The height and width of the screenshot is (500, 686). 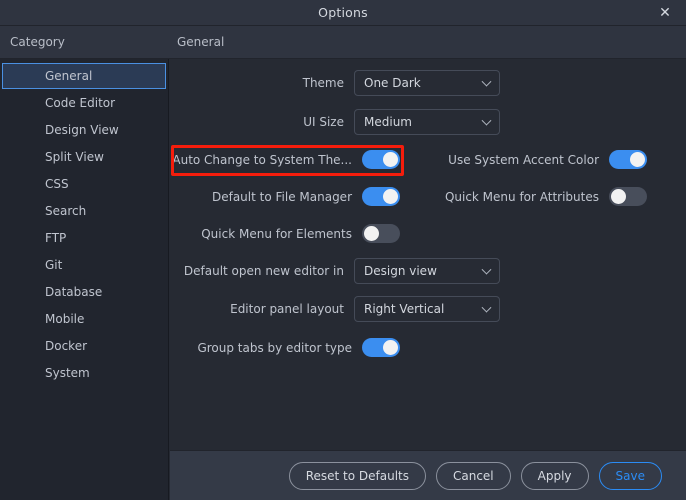 I want to click on default-to-file-manager-label: Default to File Manager, so click(x=281, y=196).